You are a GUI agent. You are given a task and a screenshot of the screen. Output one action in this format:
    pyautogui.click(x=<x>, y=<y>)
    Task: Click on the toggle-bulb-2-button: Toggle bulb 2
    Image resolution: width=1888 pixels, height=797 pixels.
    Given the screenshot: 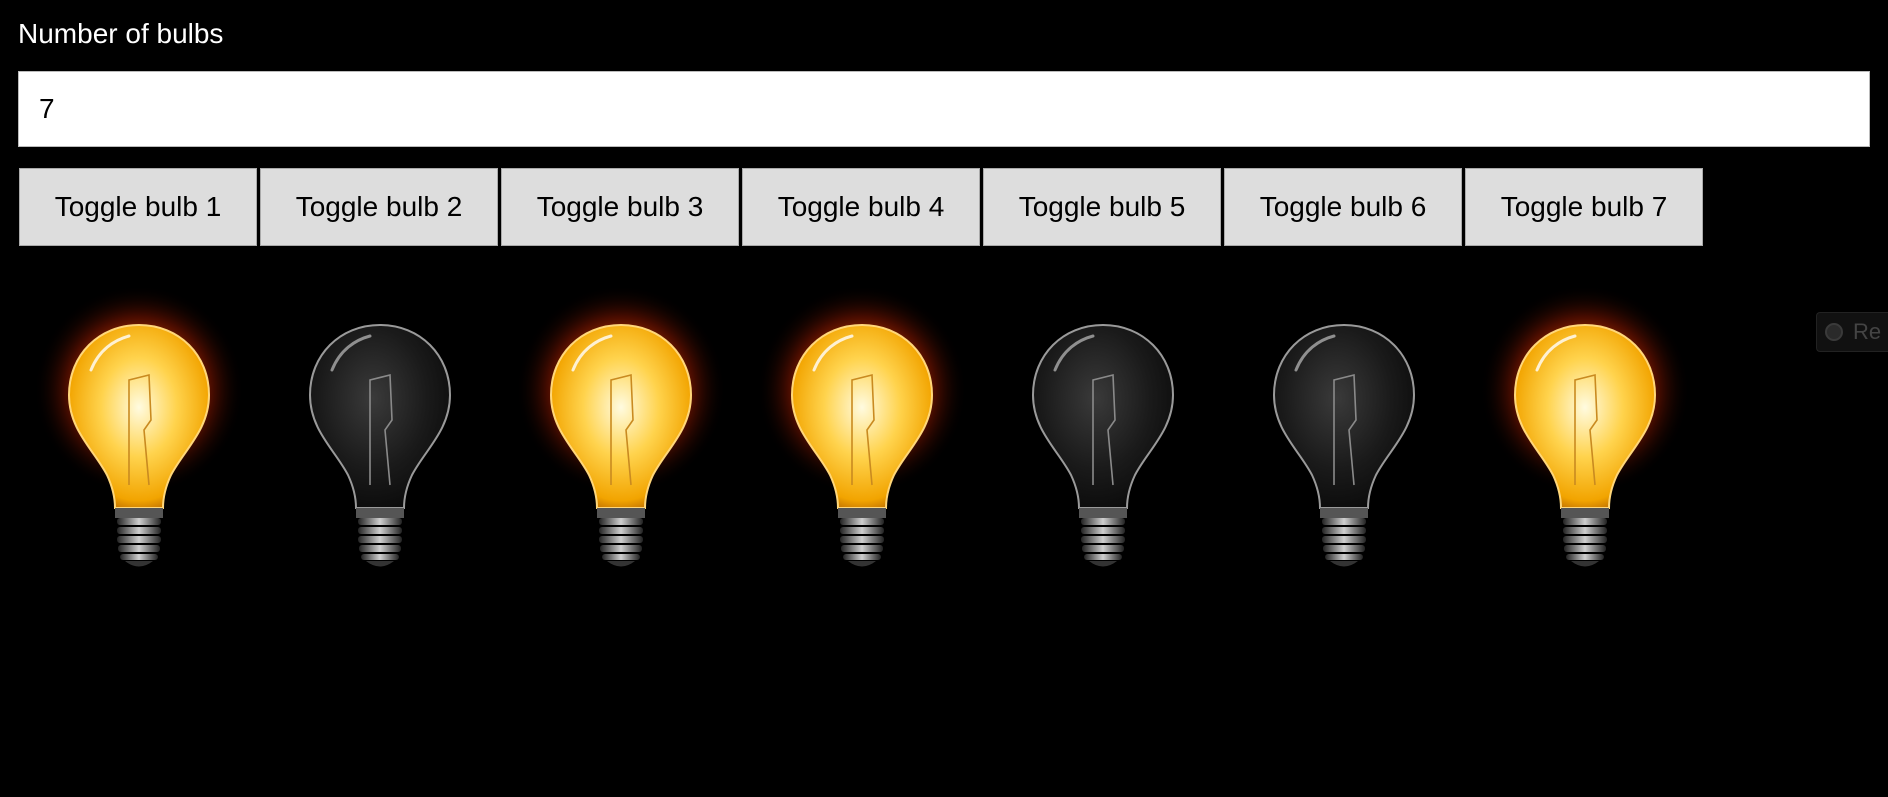 What is the action you would take?
    pyautogui.click(x=379, y=207)
    